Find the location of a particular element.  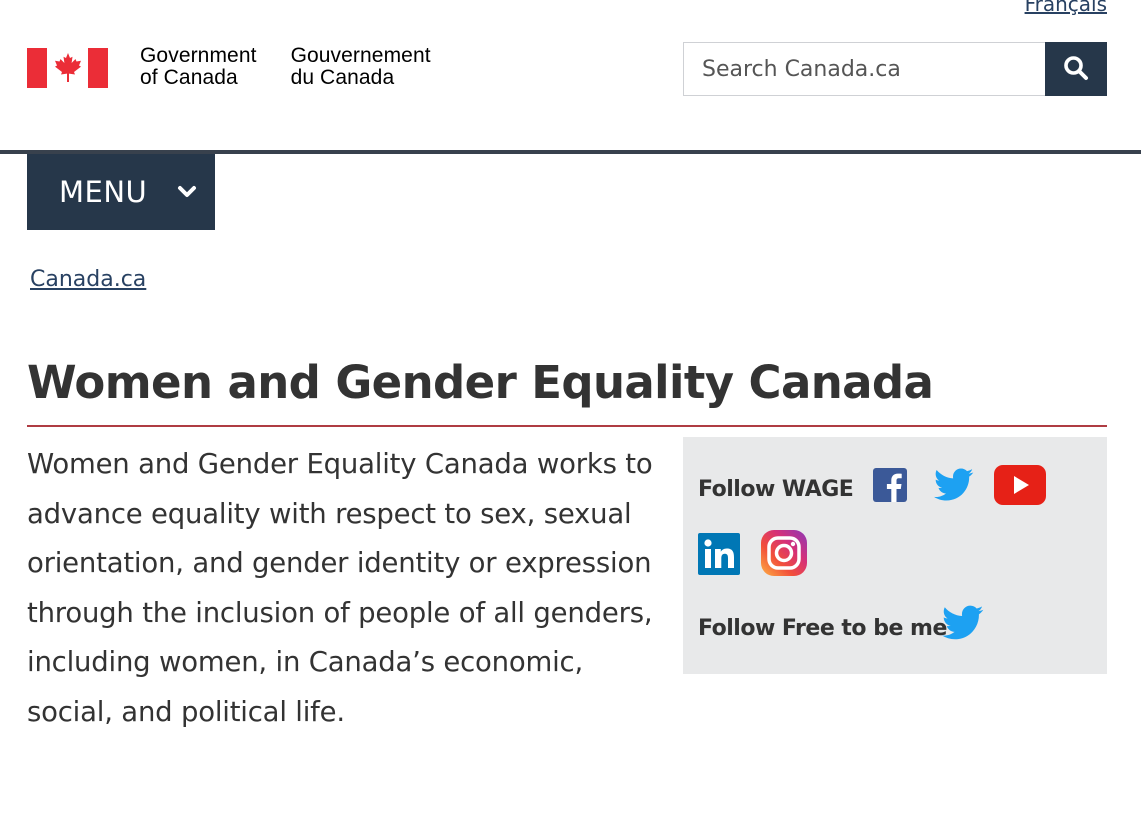

menu-label: MENU is located at coordinates (103, 192).